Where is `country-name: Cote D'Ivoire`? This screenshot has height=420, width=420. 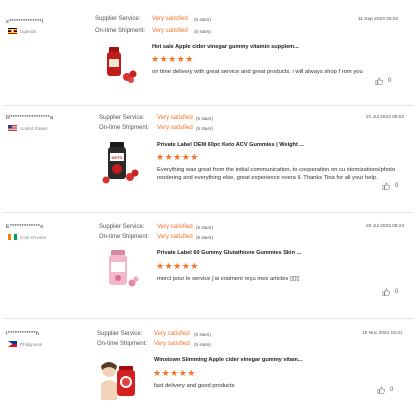
country-name: Cote D'Ivoire is located at coordinates (33, 237).